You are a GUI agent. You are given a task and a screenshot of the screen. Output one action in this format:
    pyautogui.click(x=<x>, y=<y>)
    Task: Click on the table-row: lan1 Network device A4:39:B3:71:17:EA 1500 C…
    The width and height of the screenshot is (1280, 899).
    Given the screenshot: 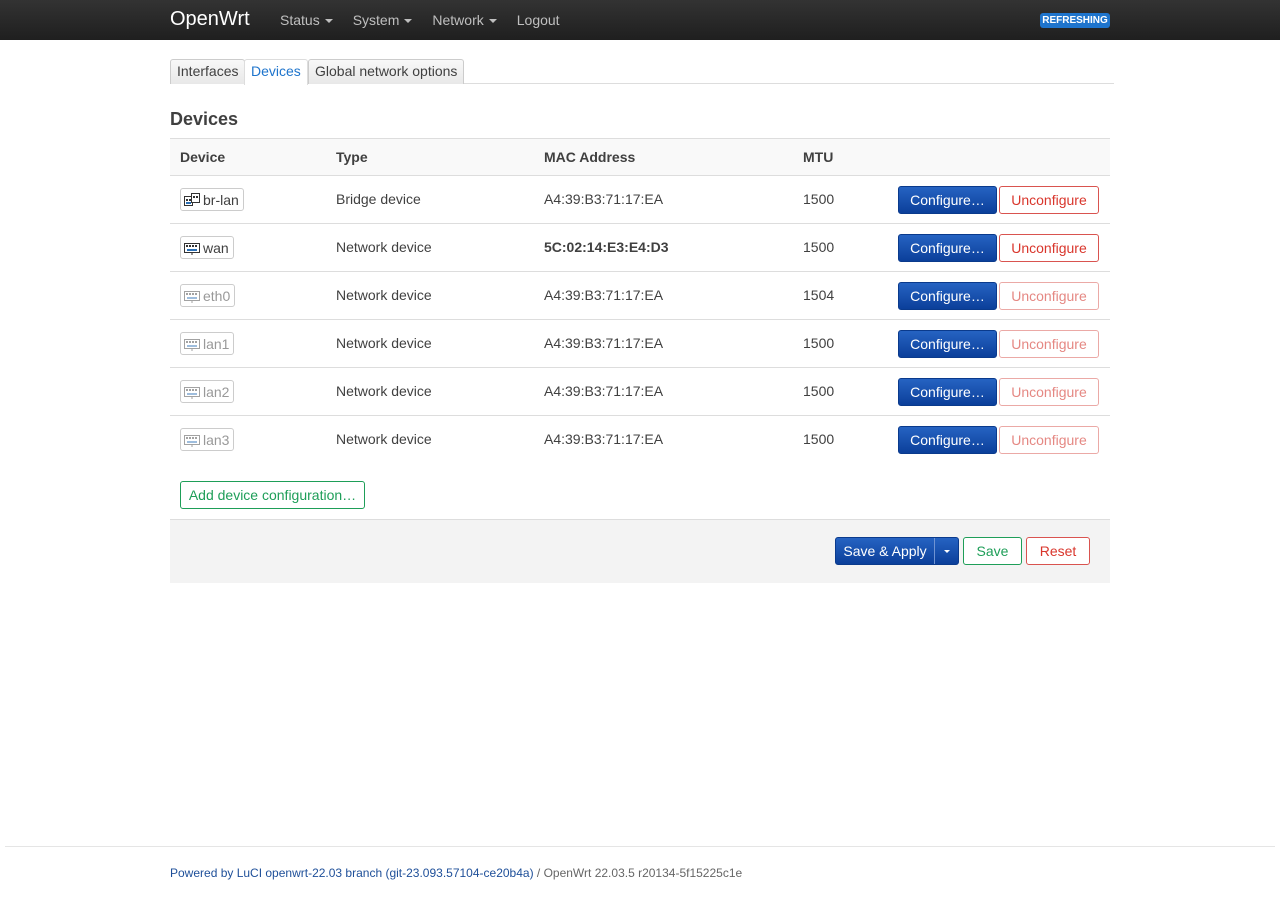 What is the action you would take?
    pyautogui.click(x=640, y=344)
    